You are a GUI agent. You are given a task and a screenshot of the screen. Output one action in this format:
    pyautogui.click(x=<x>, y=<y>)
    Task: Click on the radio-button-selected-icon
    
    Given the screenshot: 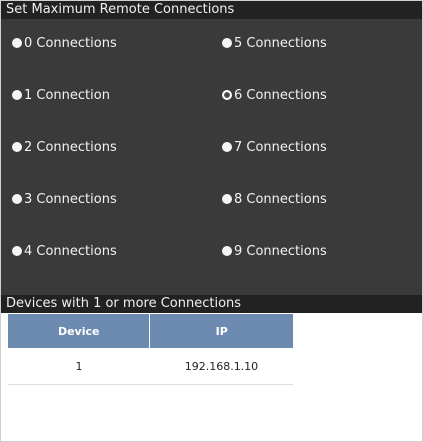 What is the action you would take?
    pyautogui.click(x=227, y=95)
    